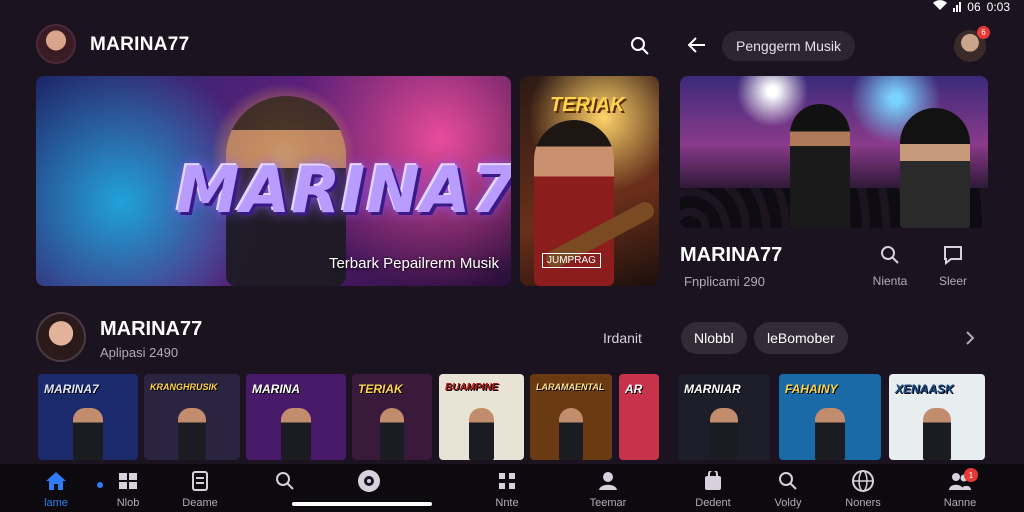 The height and width of the screenshot is (512, 1024). Describe the element at coordinates (639, 417) in the screenshot. I see `thumbnail-card: AR` at that location.